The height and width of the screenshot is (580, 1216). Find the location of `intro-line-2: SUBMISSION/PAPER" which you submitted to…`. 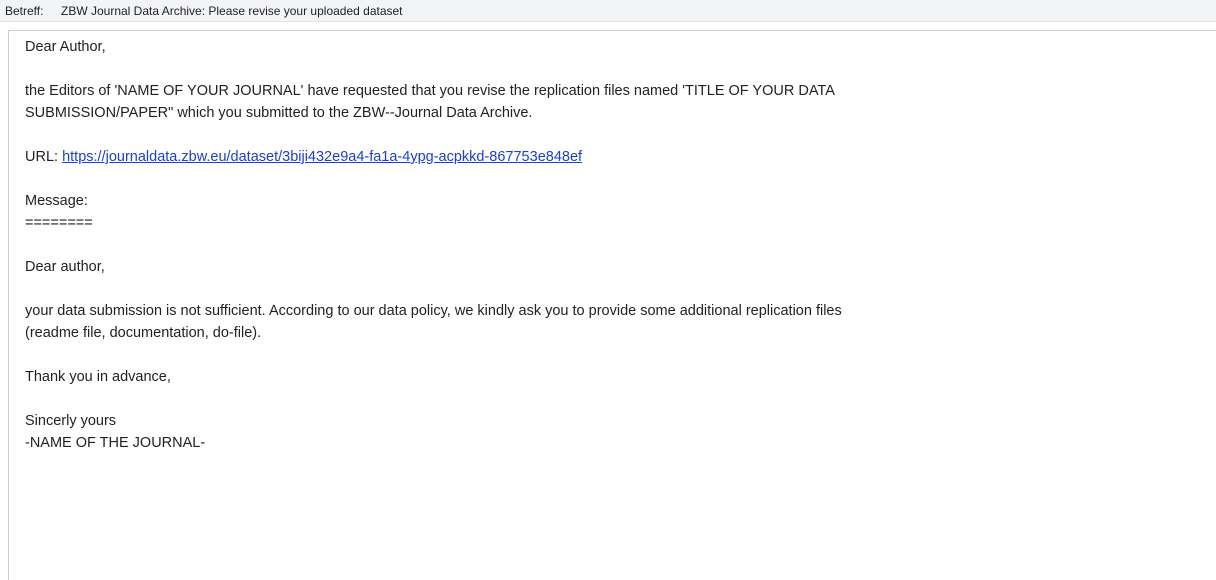

intro-line-2: SUBMISSION/PAPER" which you submitted to… is located at coordinates (279, 113).